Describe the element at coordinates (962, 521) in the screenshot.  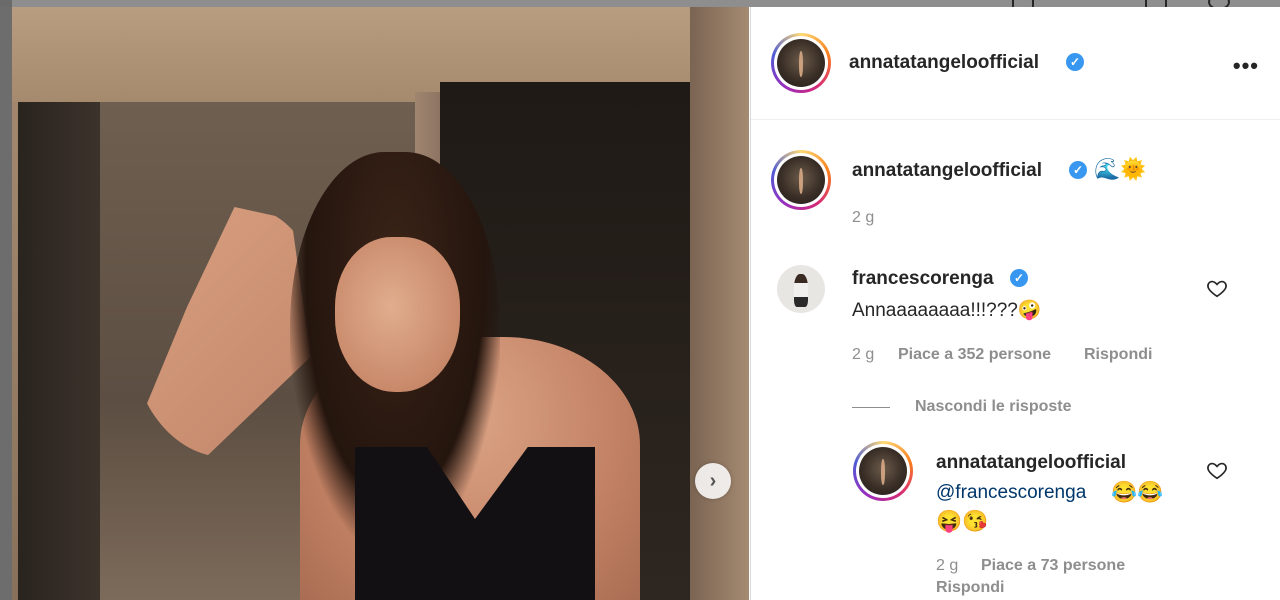
I see `reply-emojis-line2: 😝😘` at that location.